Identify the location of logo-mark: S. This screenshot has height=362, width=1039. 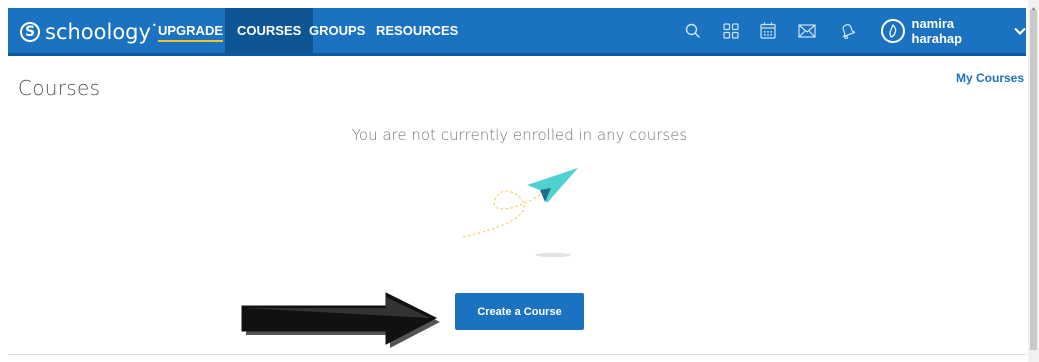
(30, 32).